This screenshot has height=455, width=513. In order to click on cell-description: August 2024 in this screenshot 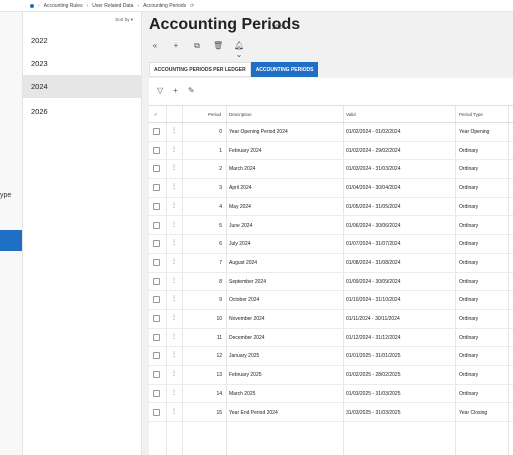, I will do `click(243, 262)`.